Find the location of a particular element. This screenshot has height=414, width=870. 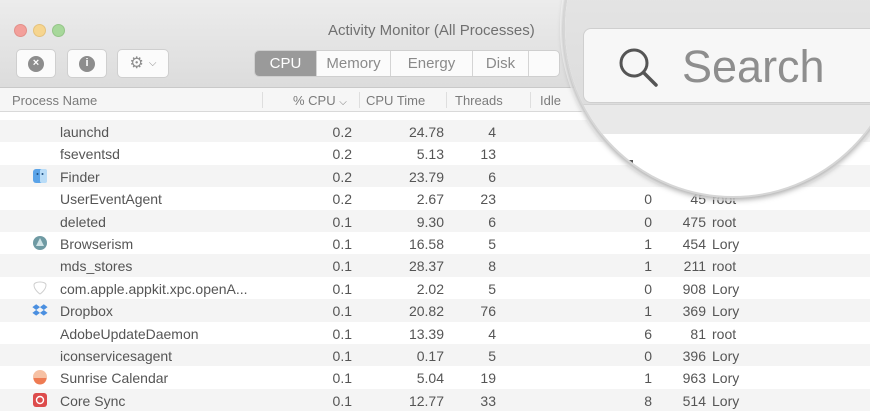

table-row: AdobeUpdateDaemon 0.1 13.39 4 6 81 root is located at coordinates (435, 333).